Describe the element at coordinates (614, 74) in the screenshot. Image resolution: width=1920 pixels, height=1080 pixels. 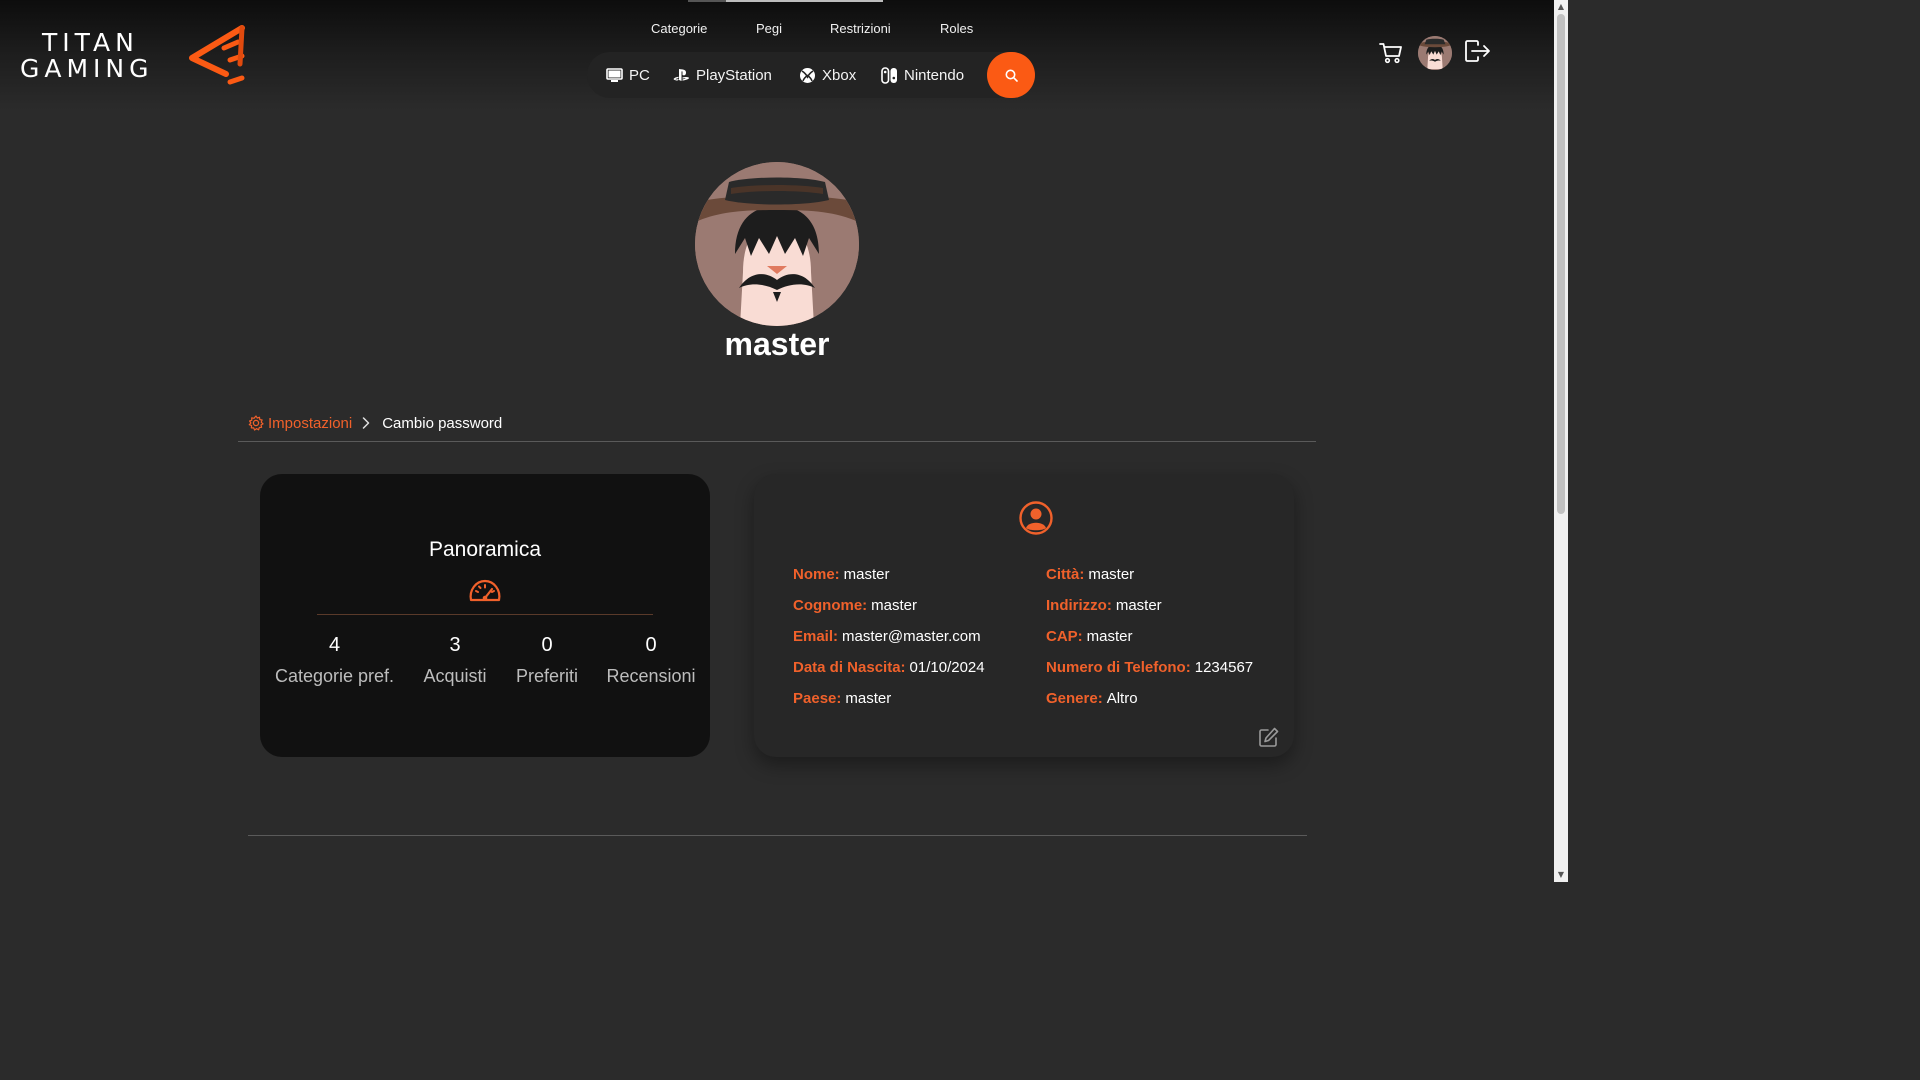
I see `monitor-icon` at that location.